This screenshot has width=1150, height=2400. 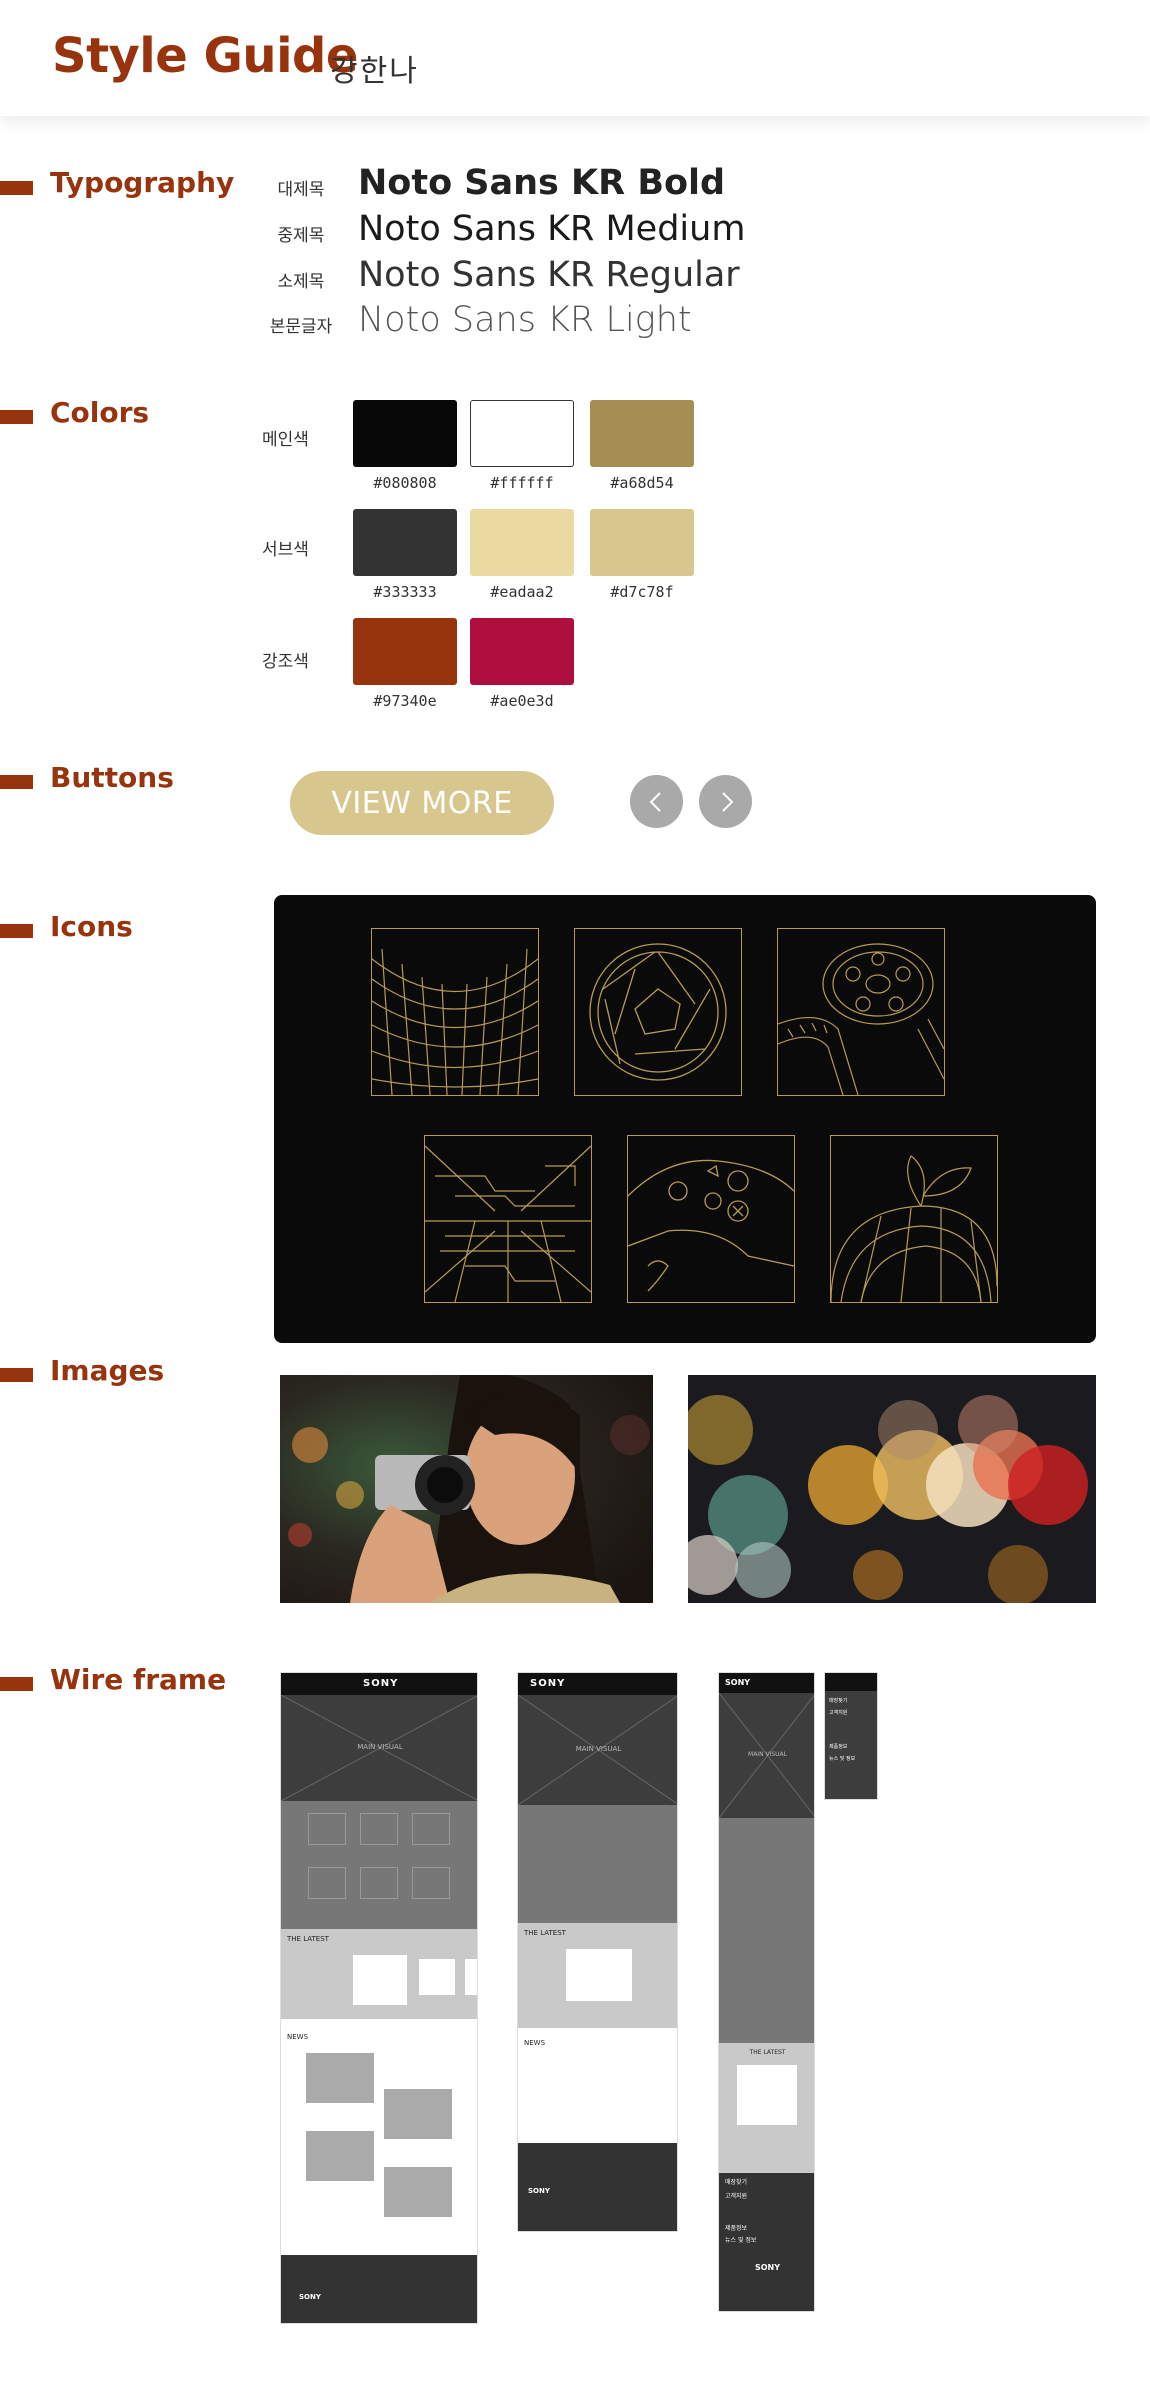 I want to click on vr-grid-icon, so click(x=455, y=1012).